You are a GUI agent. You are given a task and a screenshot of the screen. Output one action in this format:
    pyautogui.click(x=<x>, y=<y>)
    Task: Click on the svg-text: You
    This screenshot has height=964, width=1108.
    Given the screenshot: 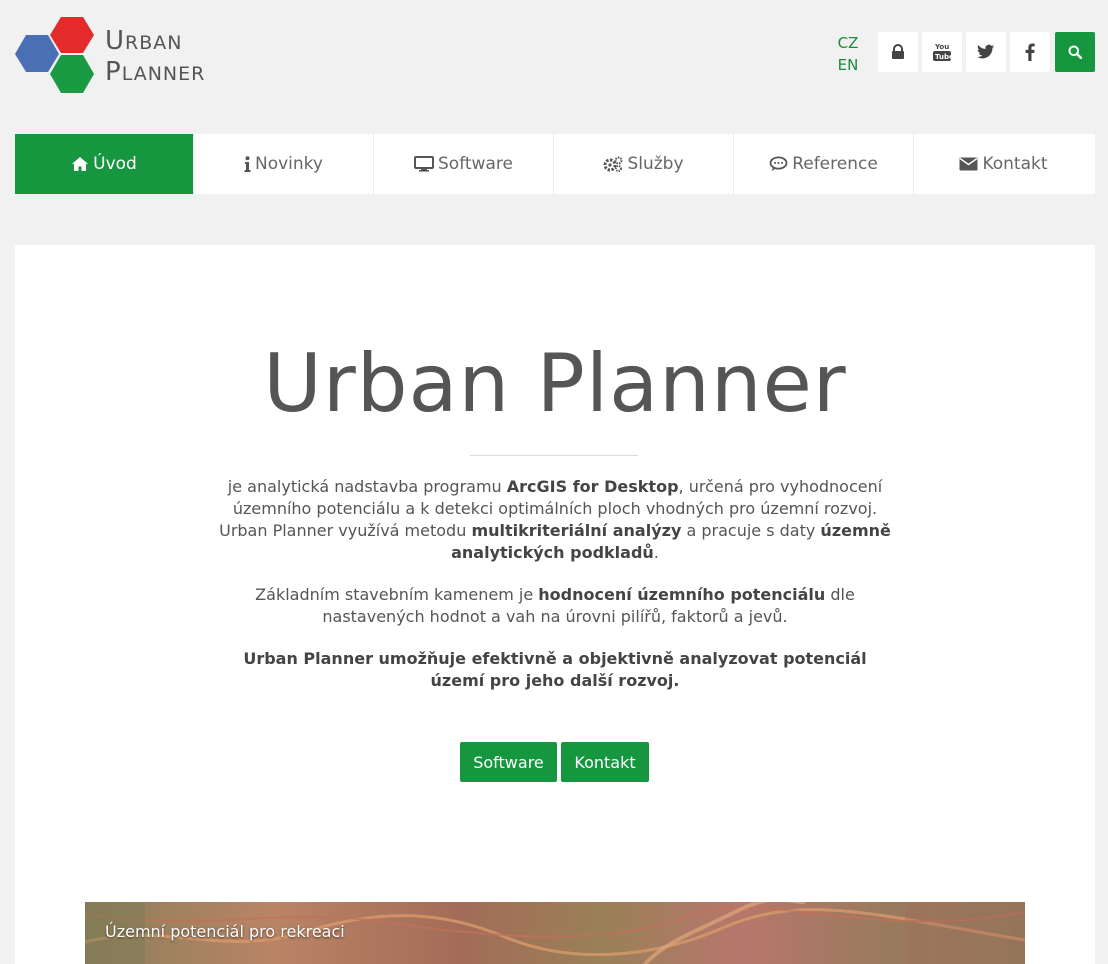 What is the action you would take?
    pyautogui.click(x=941, y=47)
    